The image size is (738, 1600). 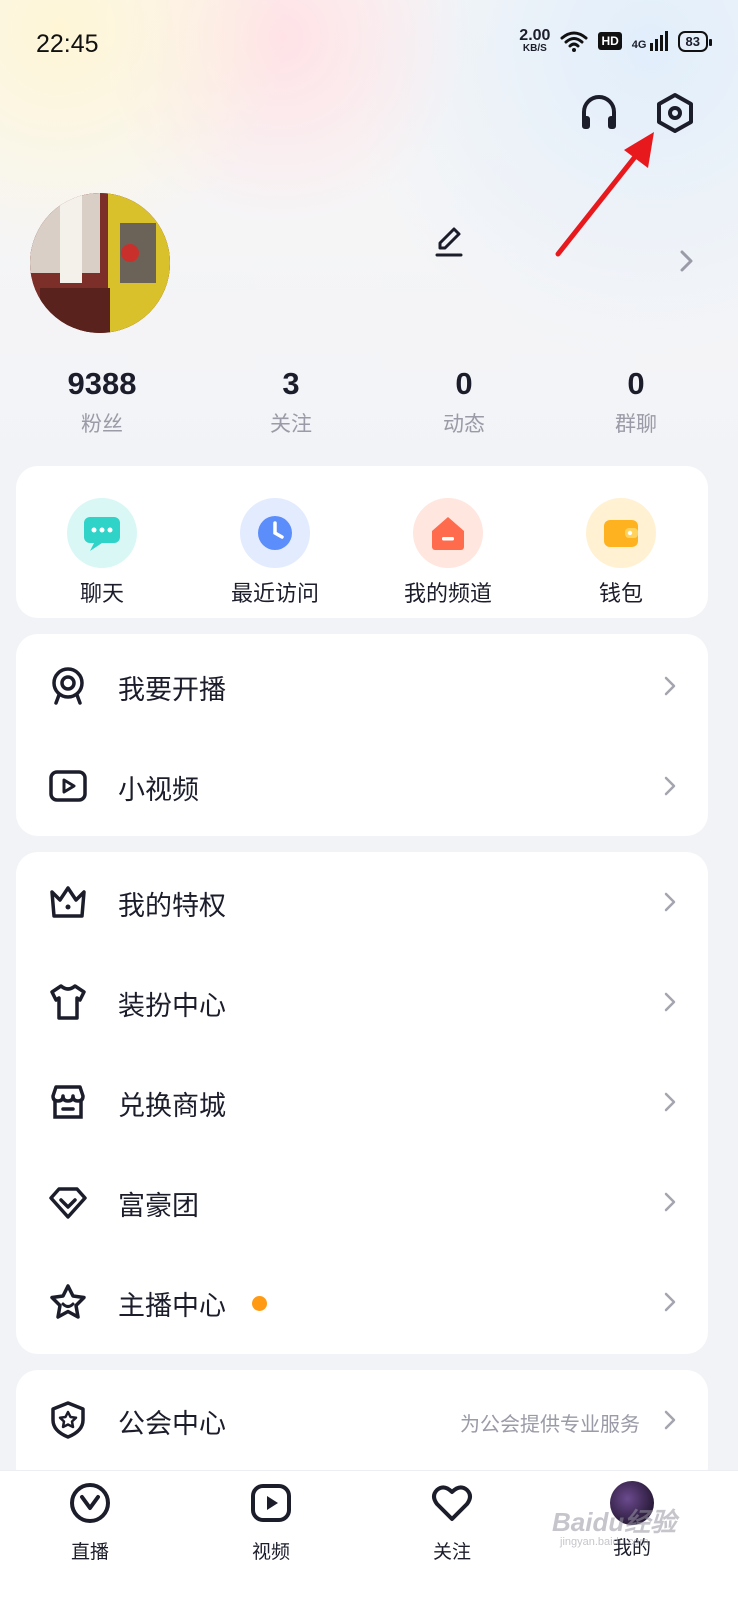 What do you see at coordinates (451, 1552) in the screenshot?
I see `tab-label: 关注` at bounding box center [451, 1552].